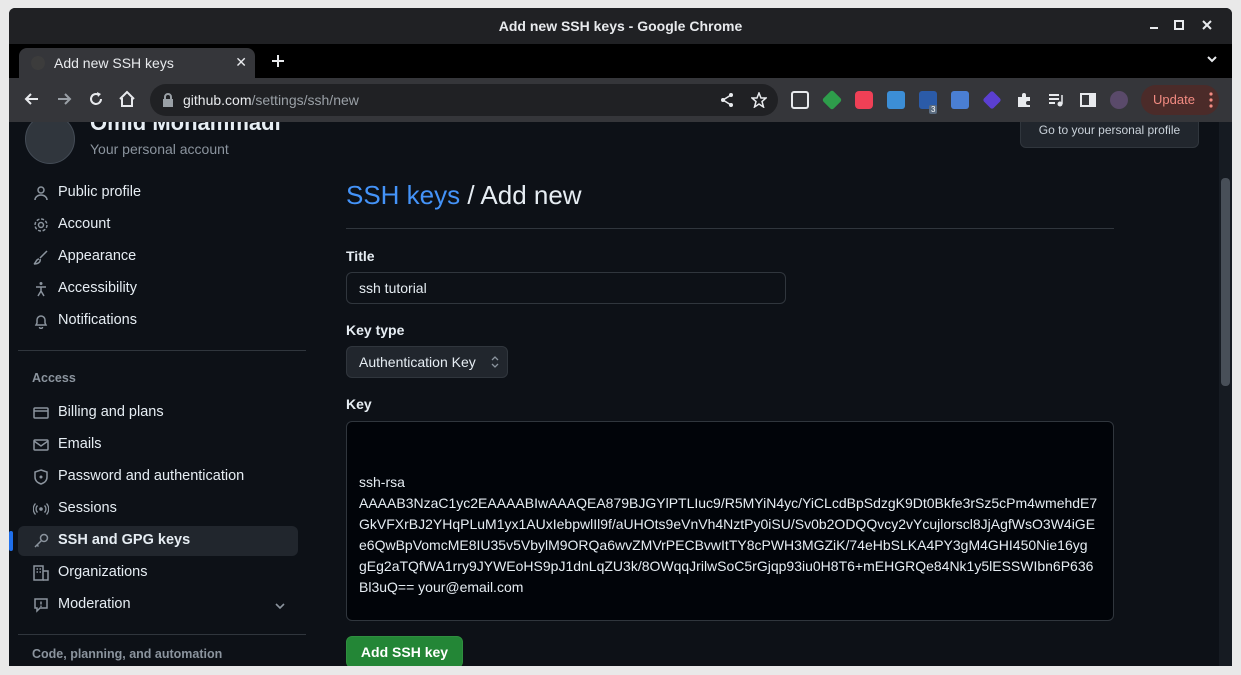 This screenshot has height=675, width=1241. What do you see at coordinates (566, 288) in the screenshot?
I see `title-input: ssh tutorial` at bounding box center [566, 288].